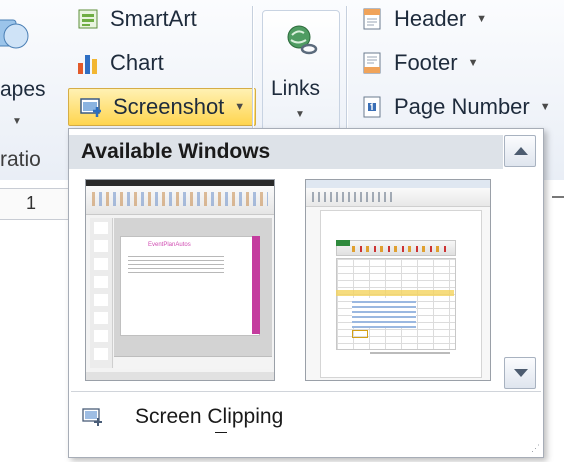 This screenshot has height=462, width=564. What do you see at coordinates (137, 62) in the screenshot?
I see `chart-label: Chart` at bounding box center [137, 62].